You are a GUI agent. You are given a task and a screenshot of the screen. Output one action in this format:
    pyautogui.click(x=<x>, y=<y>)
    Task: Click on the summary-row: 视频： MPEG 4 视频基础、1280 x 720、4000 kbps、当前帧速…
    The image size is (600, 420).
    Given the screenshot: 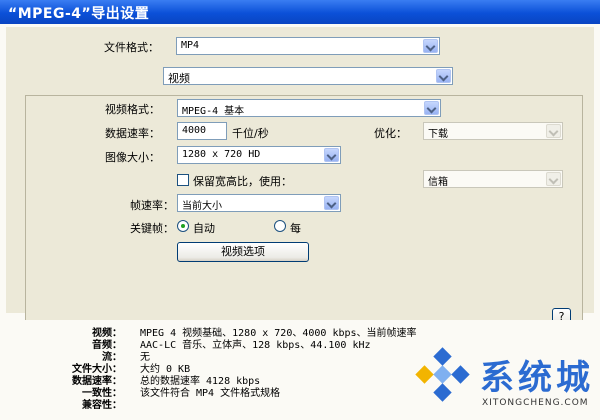 What is the action you would take?
    pyautogui.click(x=254, y=333)
    